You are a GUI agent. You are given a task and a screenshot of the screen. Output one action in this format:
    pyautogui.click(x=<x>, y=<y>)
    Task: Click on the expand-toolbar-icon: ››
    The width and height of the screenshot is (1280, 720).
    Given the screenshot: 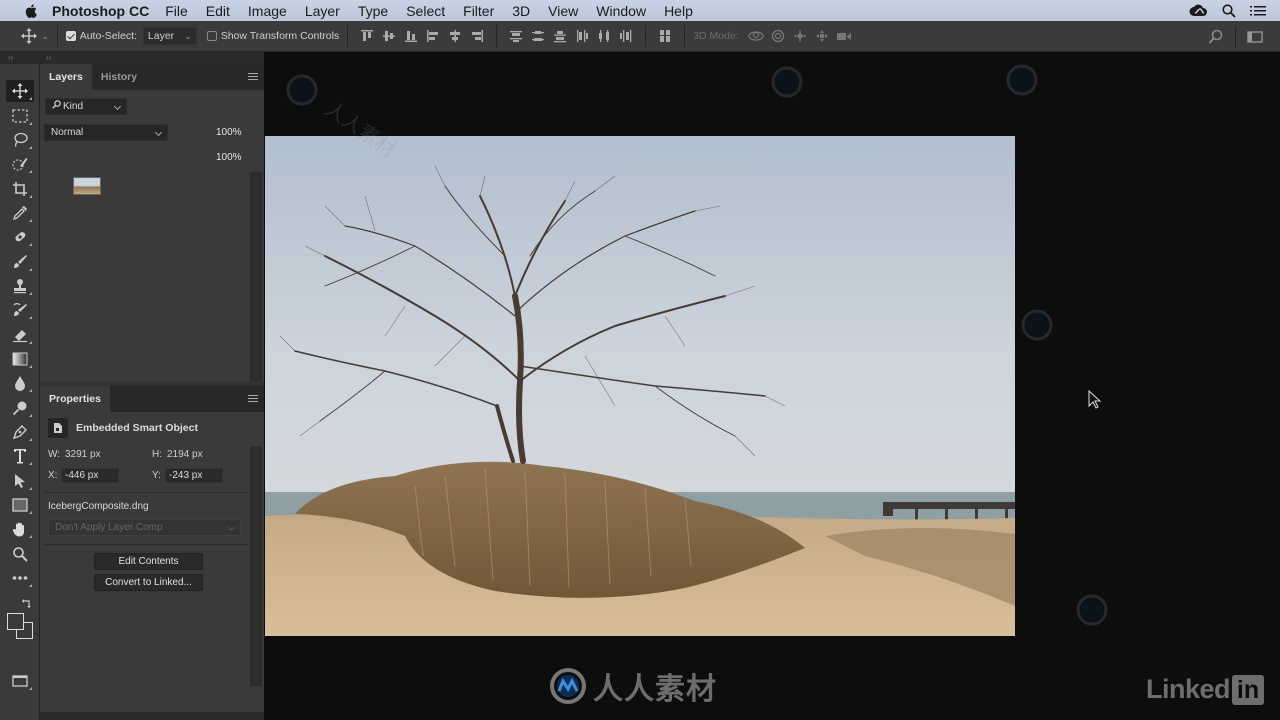 What is the action you would take?
    pyautogui.click(x=10, y=58)
    